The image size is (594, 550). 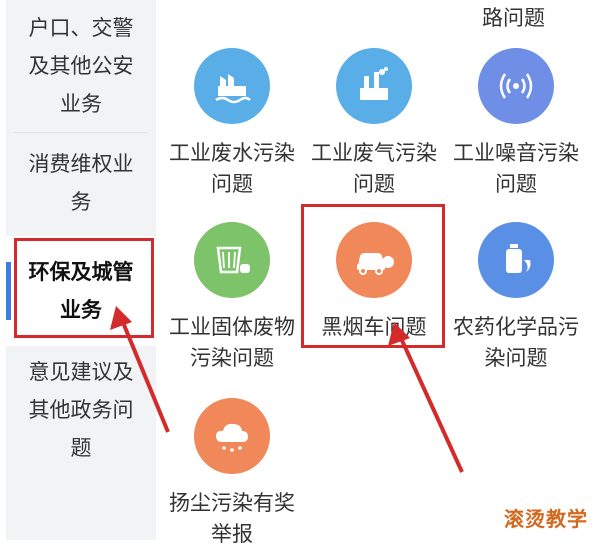 I want to click on item-pesticide-chemical: 农药化学品污染问题, so click(x=516, y=298).